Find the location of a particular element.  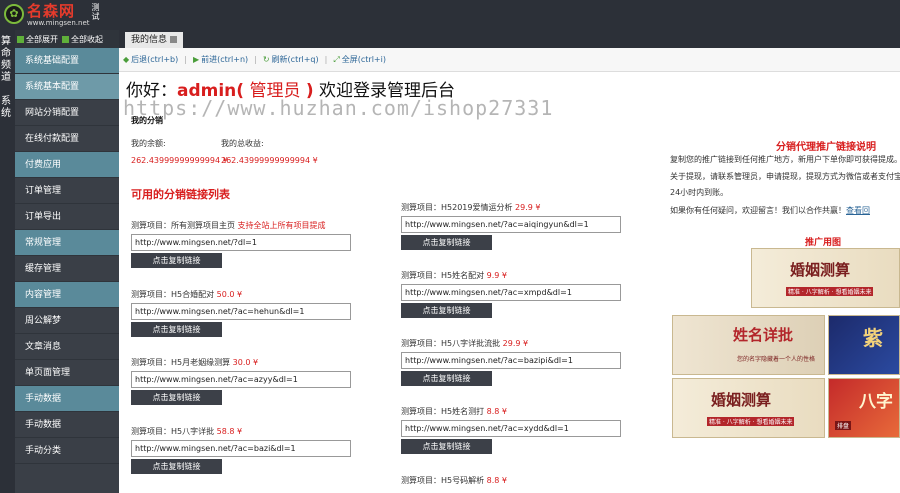

sidebar-item-13: 手动数据 is located at coordinates (67, 399).